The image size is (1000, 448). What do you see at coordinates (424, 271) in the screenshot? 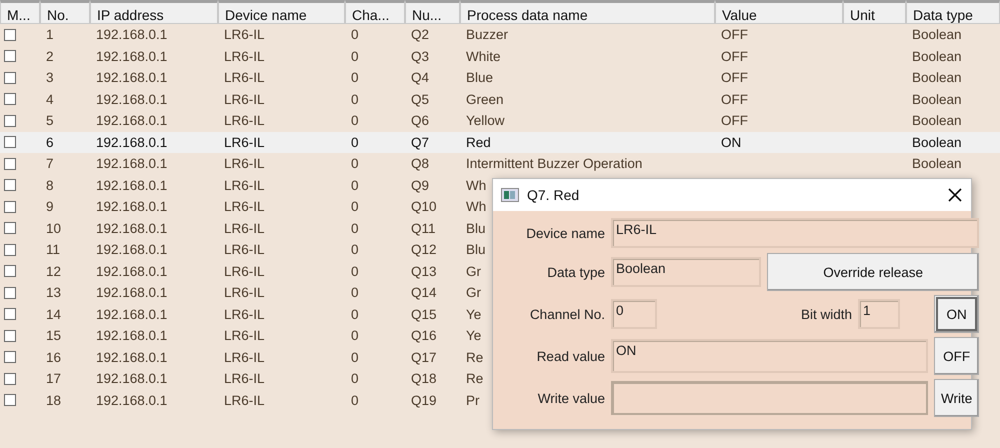
I see `table-cell: Q13` at bounding box center [424, 271].